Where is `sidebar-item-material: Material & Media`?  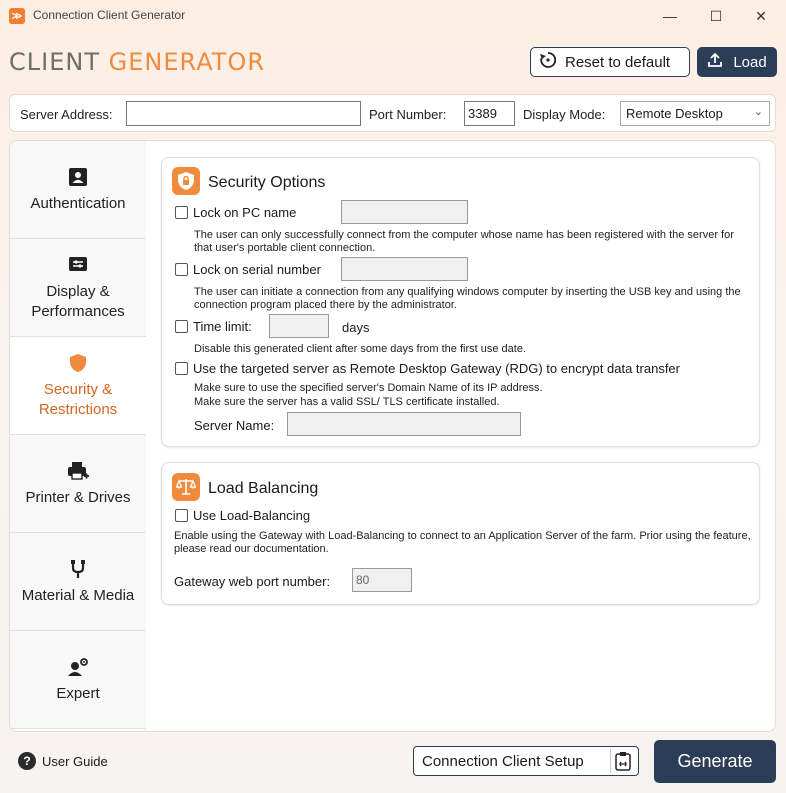
sidebar-item-material: Material & Media is located at coordinates (78, 582).